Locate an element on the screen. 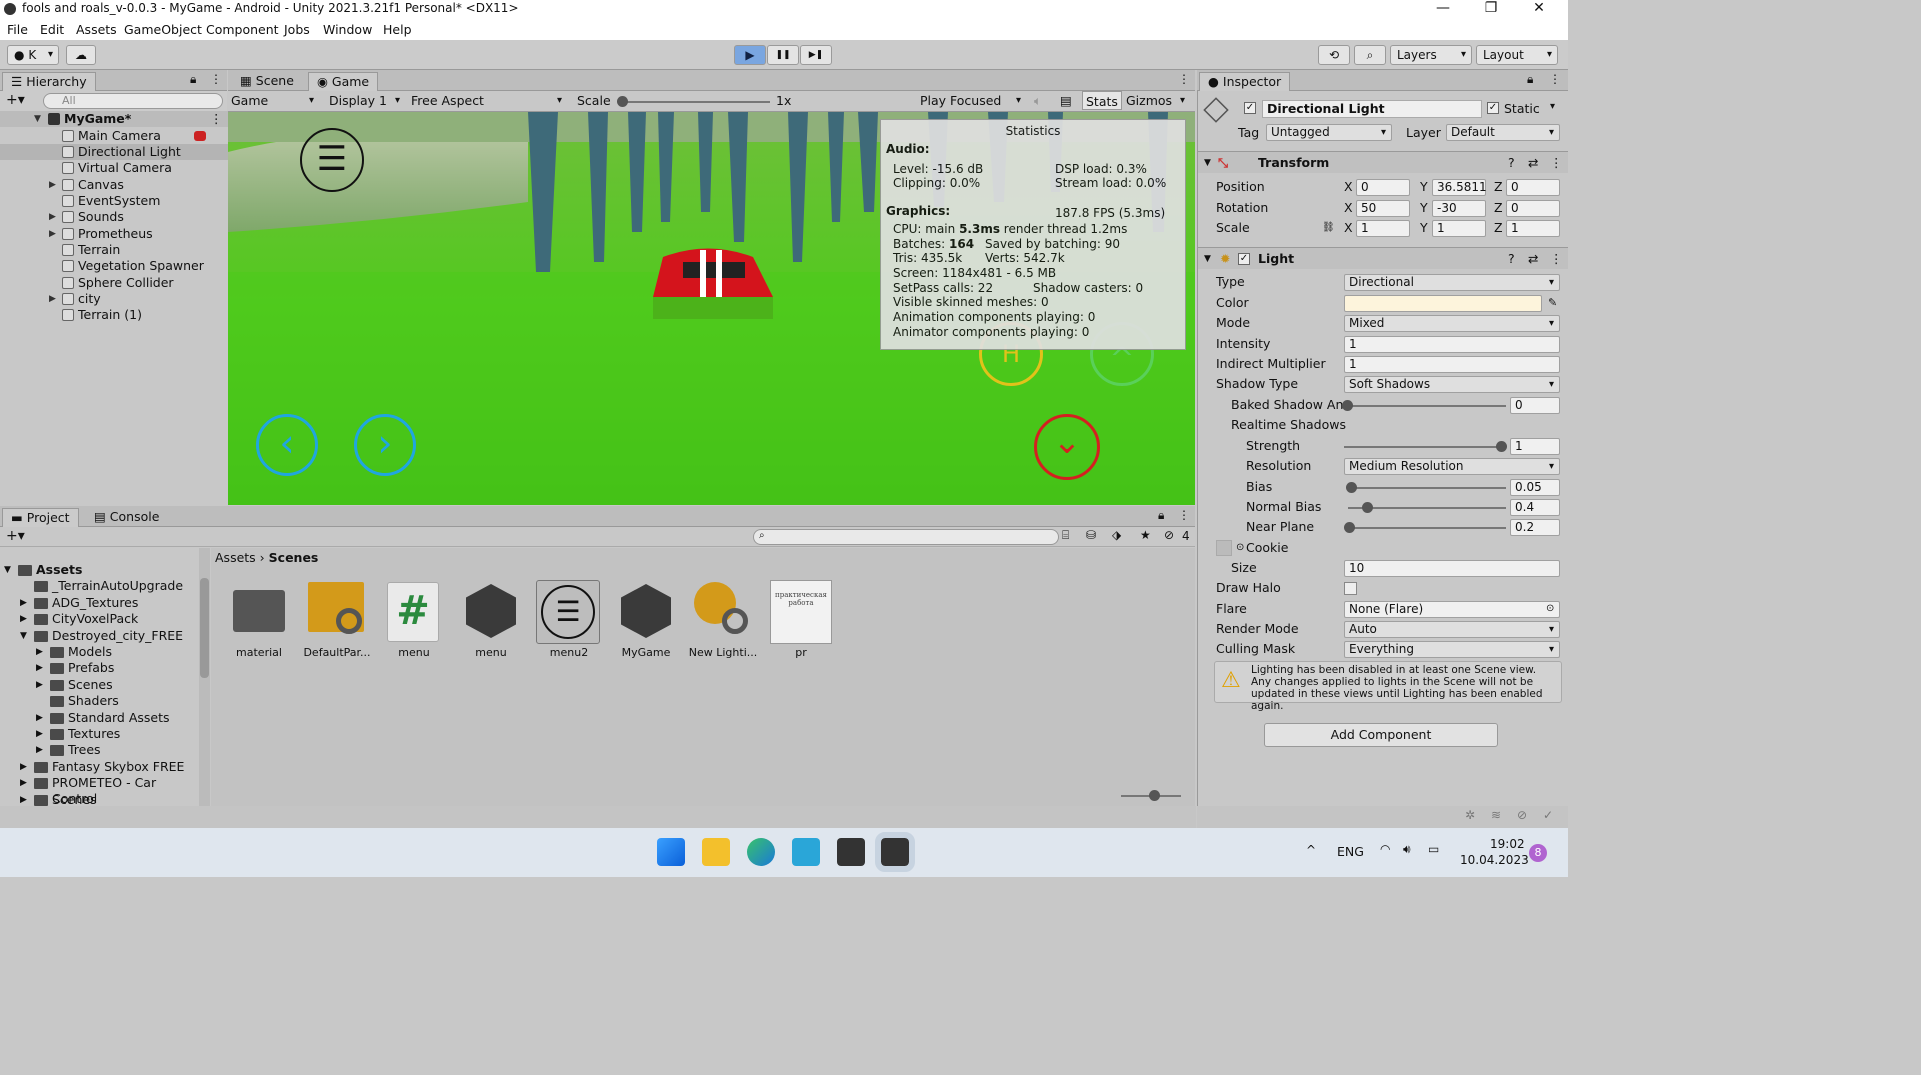 This screenshot has height=1075, width=1921. folder-tree-item: ▶ Fantasy Skybox FREE is located at coordinates (100, 767).